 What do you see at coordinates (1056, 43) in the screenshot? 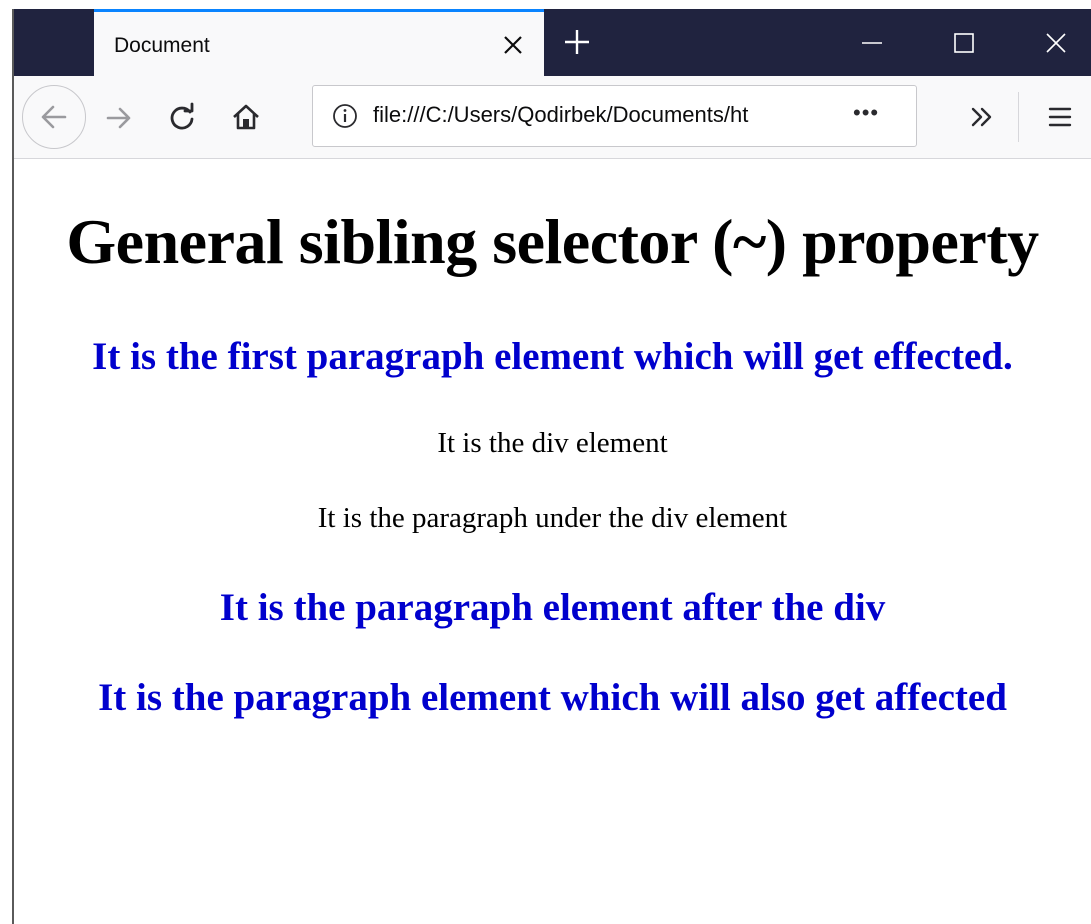
I see `window-close-icon` at bounding box center [1056, 43].